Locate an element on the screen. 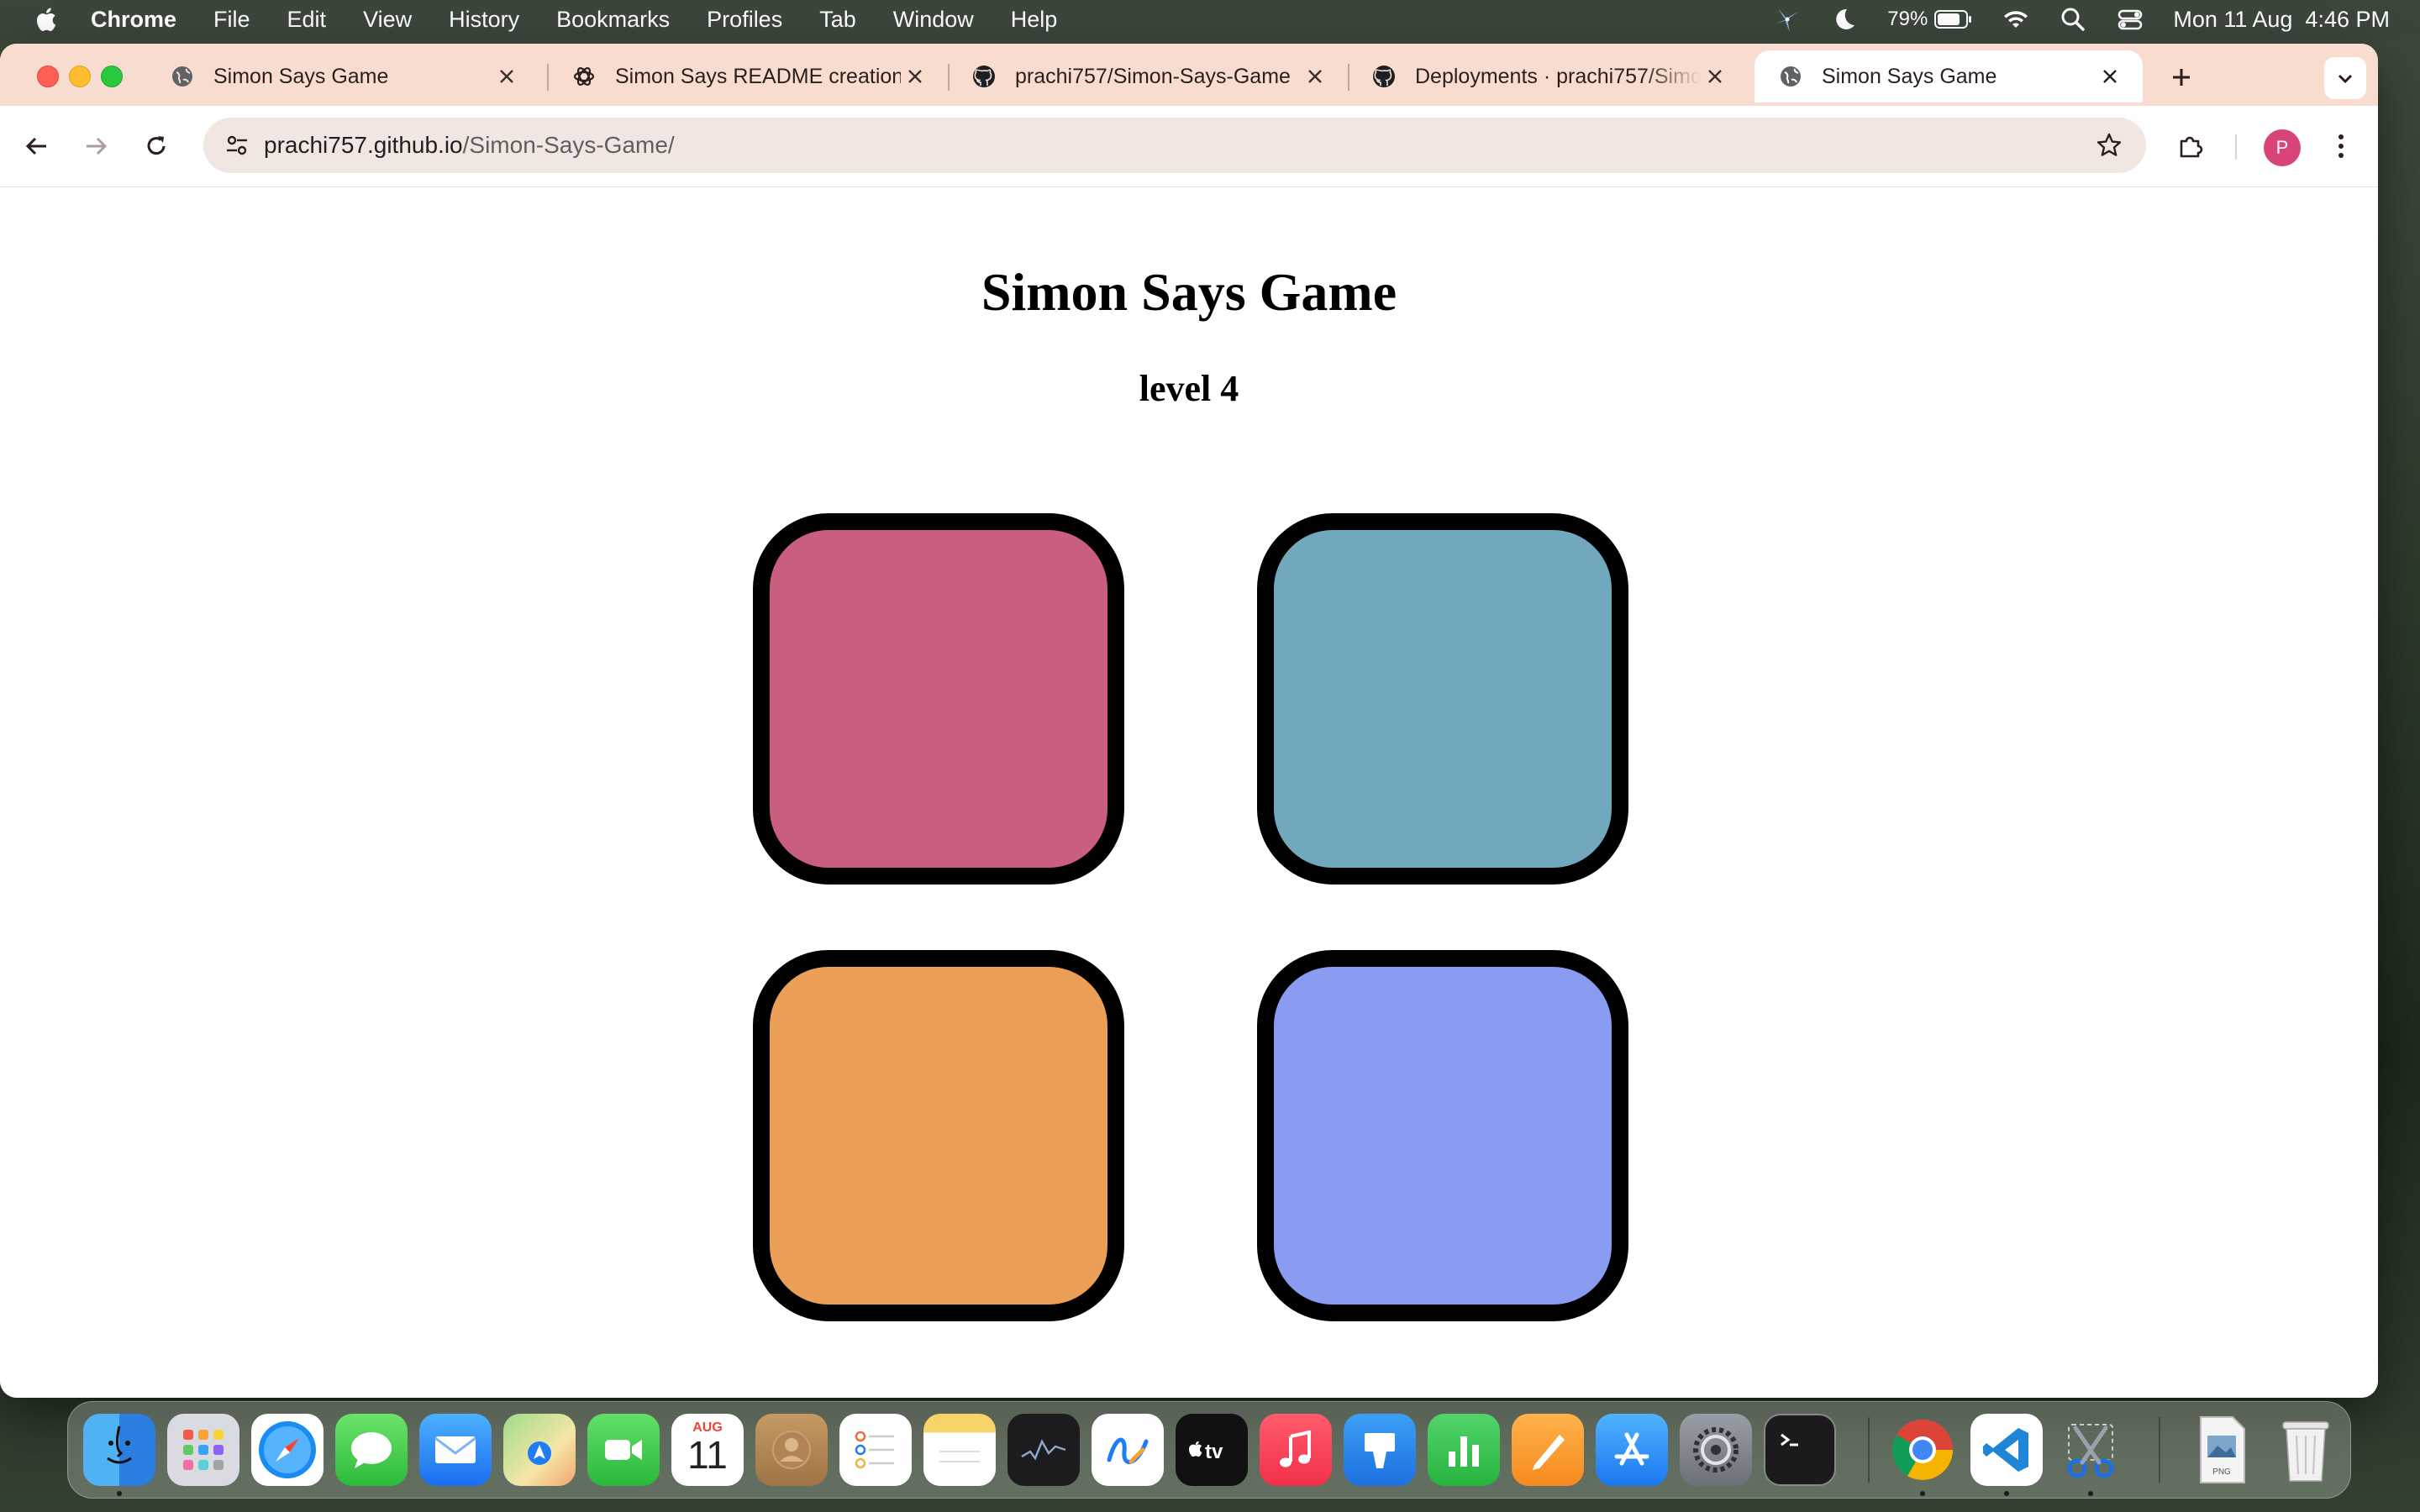 Image resolution: width=2420 pixels, height=1512 pixels. window-minimize-button is located at coordinates (80, 76).